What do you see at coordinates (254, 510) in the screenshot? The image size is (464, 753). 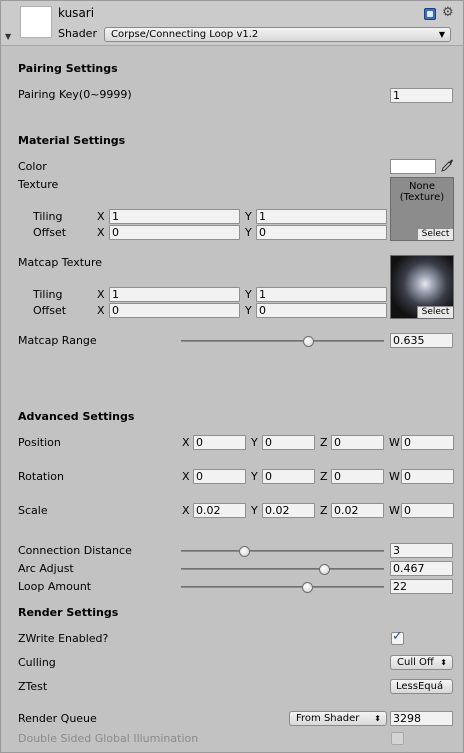 I see `scale-y-axis: Y` at bounding box center [254, 510].